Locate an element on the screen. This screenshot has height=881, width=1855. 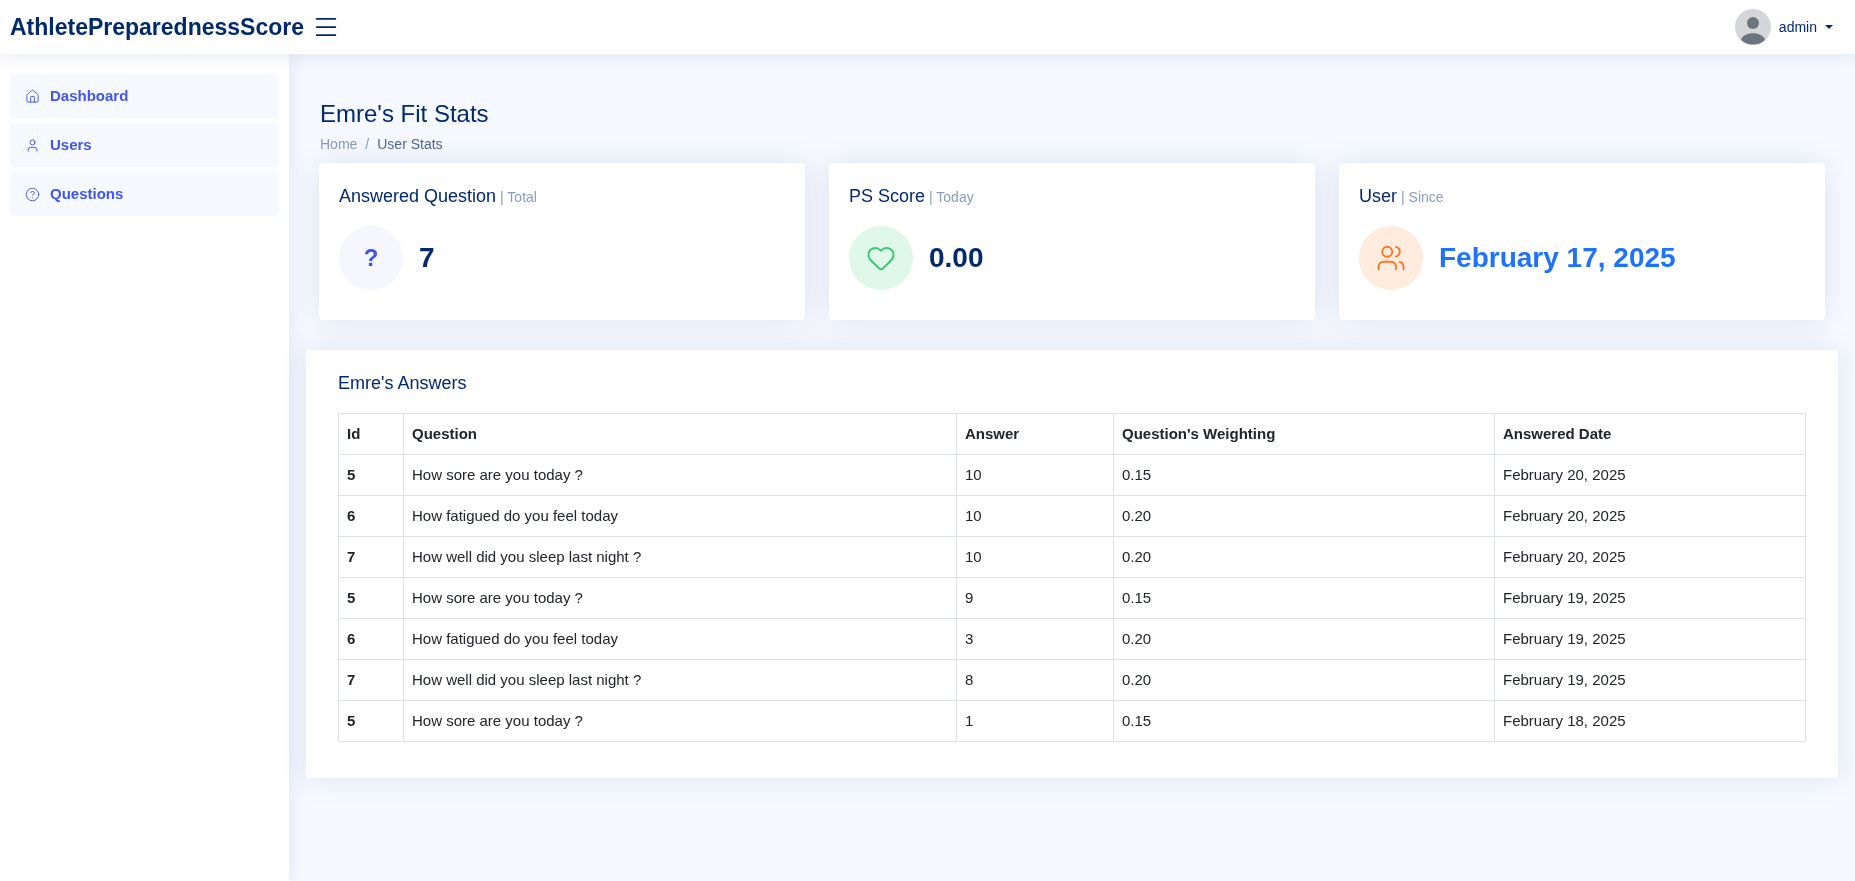
card-value: 7 is located at coordinates (427, 258).